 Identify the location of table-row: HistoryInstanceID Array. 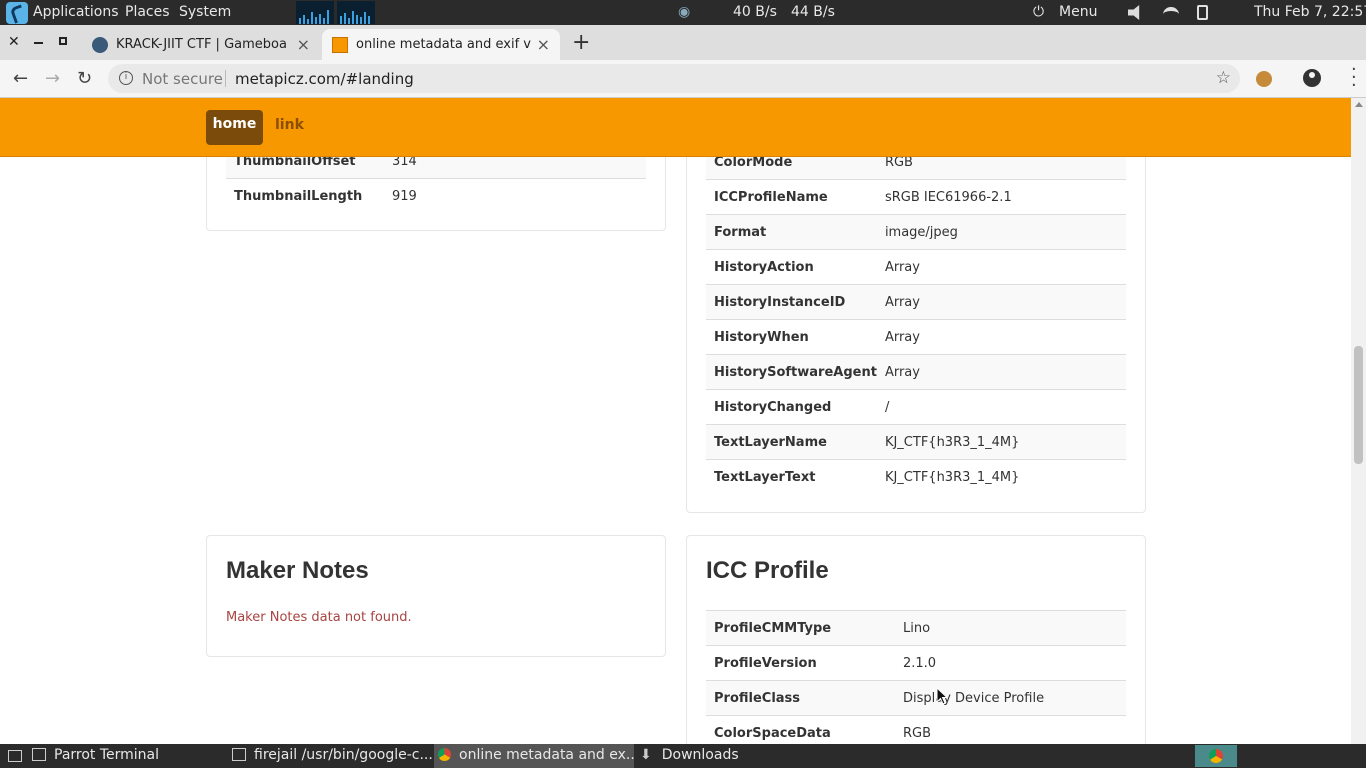
(916, 302).